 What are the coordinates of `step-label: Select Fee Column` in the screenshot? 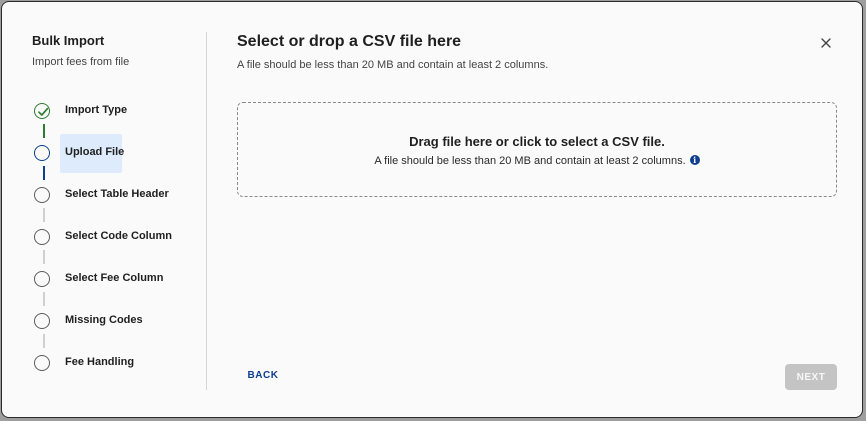 It's located at (114, 278).